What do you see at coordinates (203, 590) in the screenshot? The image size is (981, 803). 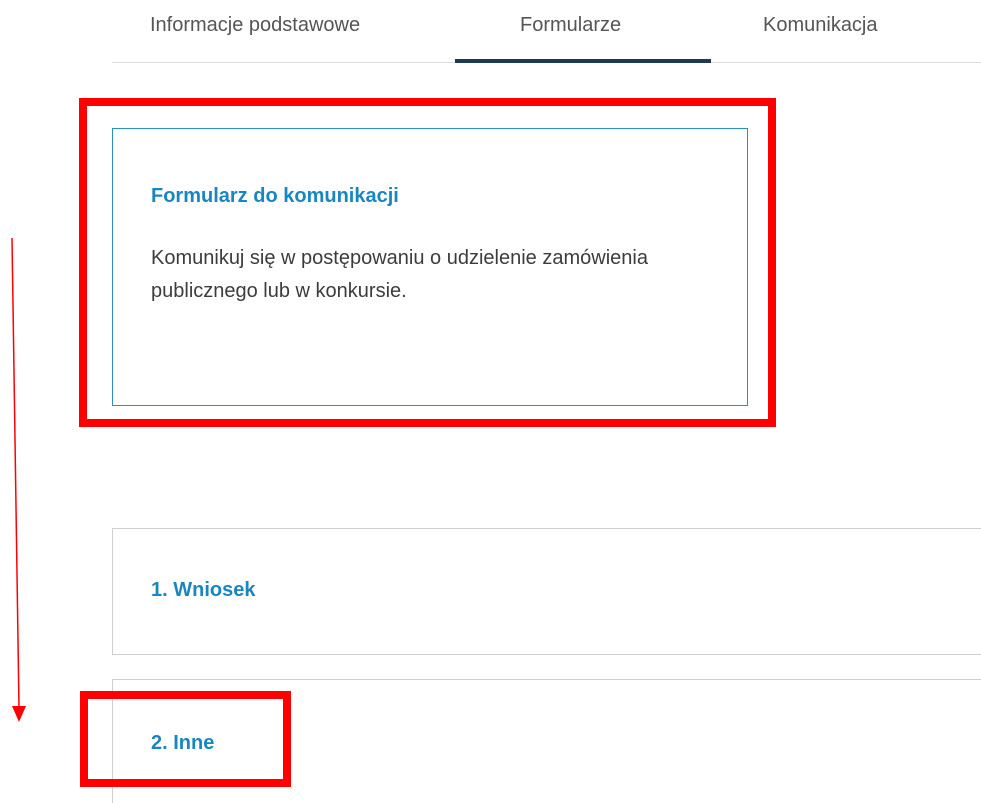 I see `section-title-wniosek: 1. Wniosek` at bounding box center [203, 590].